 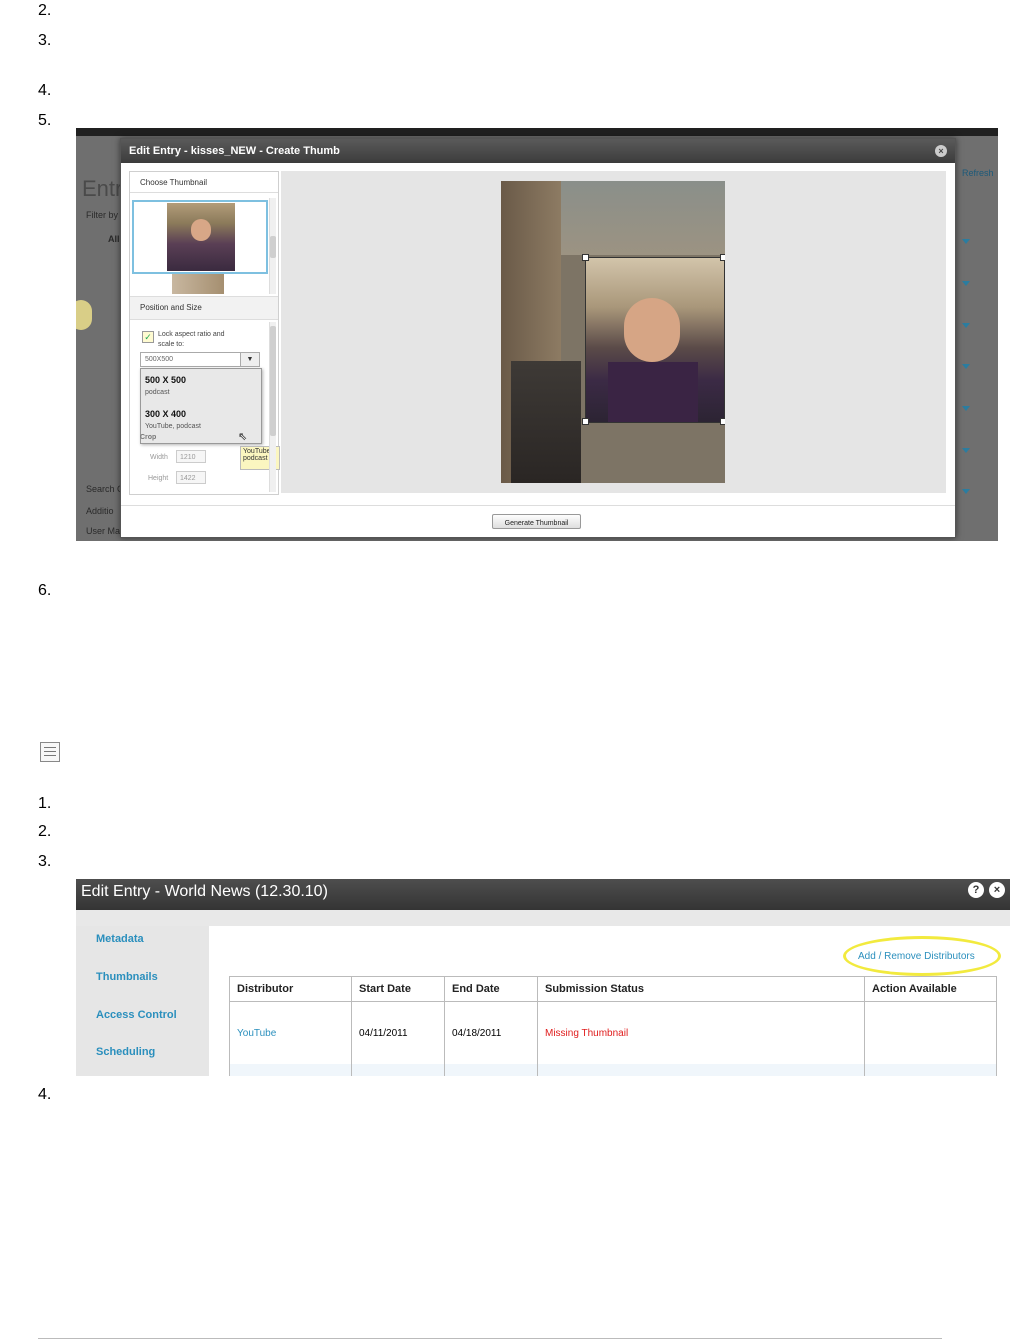 What do you see at coordinates (148, 437) in the screenshot?
I see `crop-label: Crop` at bounding box center [148, 437].